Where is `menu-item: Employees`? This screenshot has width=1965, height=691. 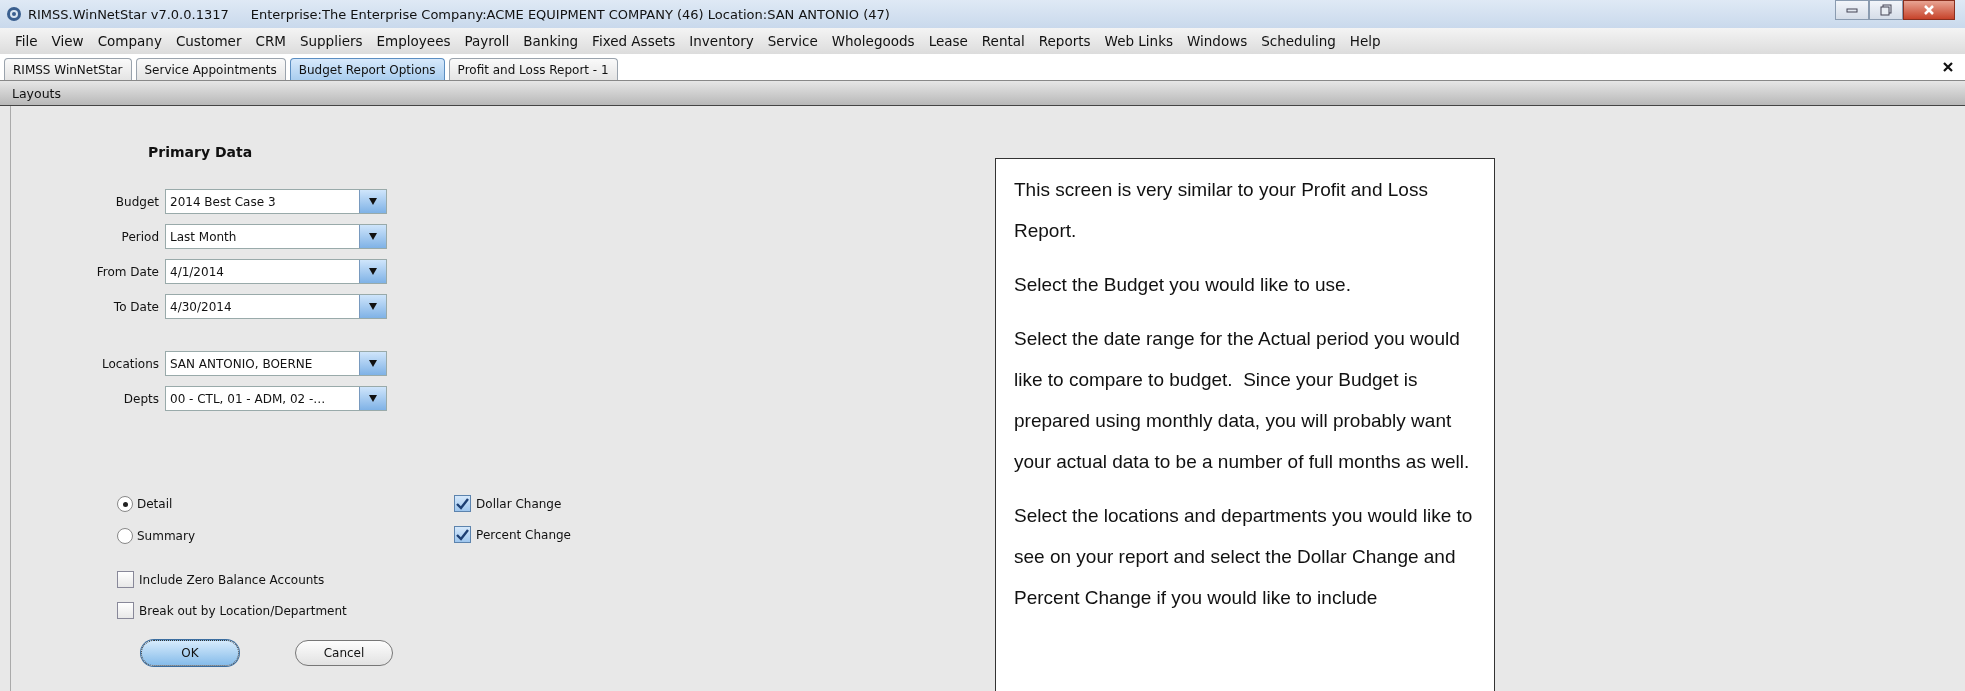
menu-item: Employees is located at coordinates (413, 41).